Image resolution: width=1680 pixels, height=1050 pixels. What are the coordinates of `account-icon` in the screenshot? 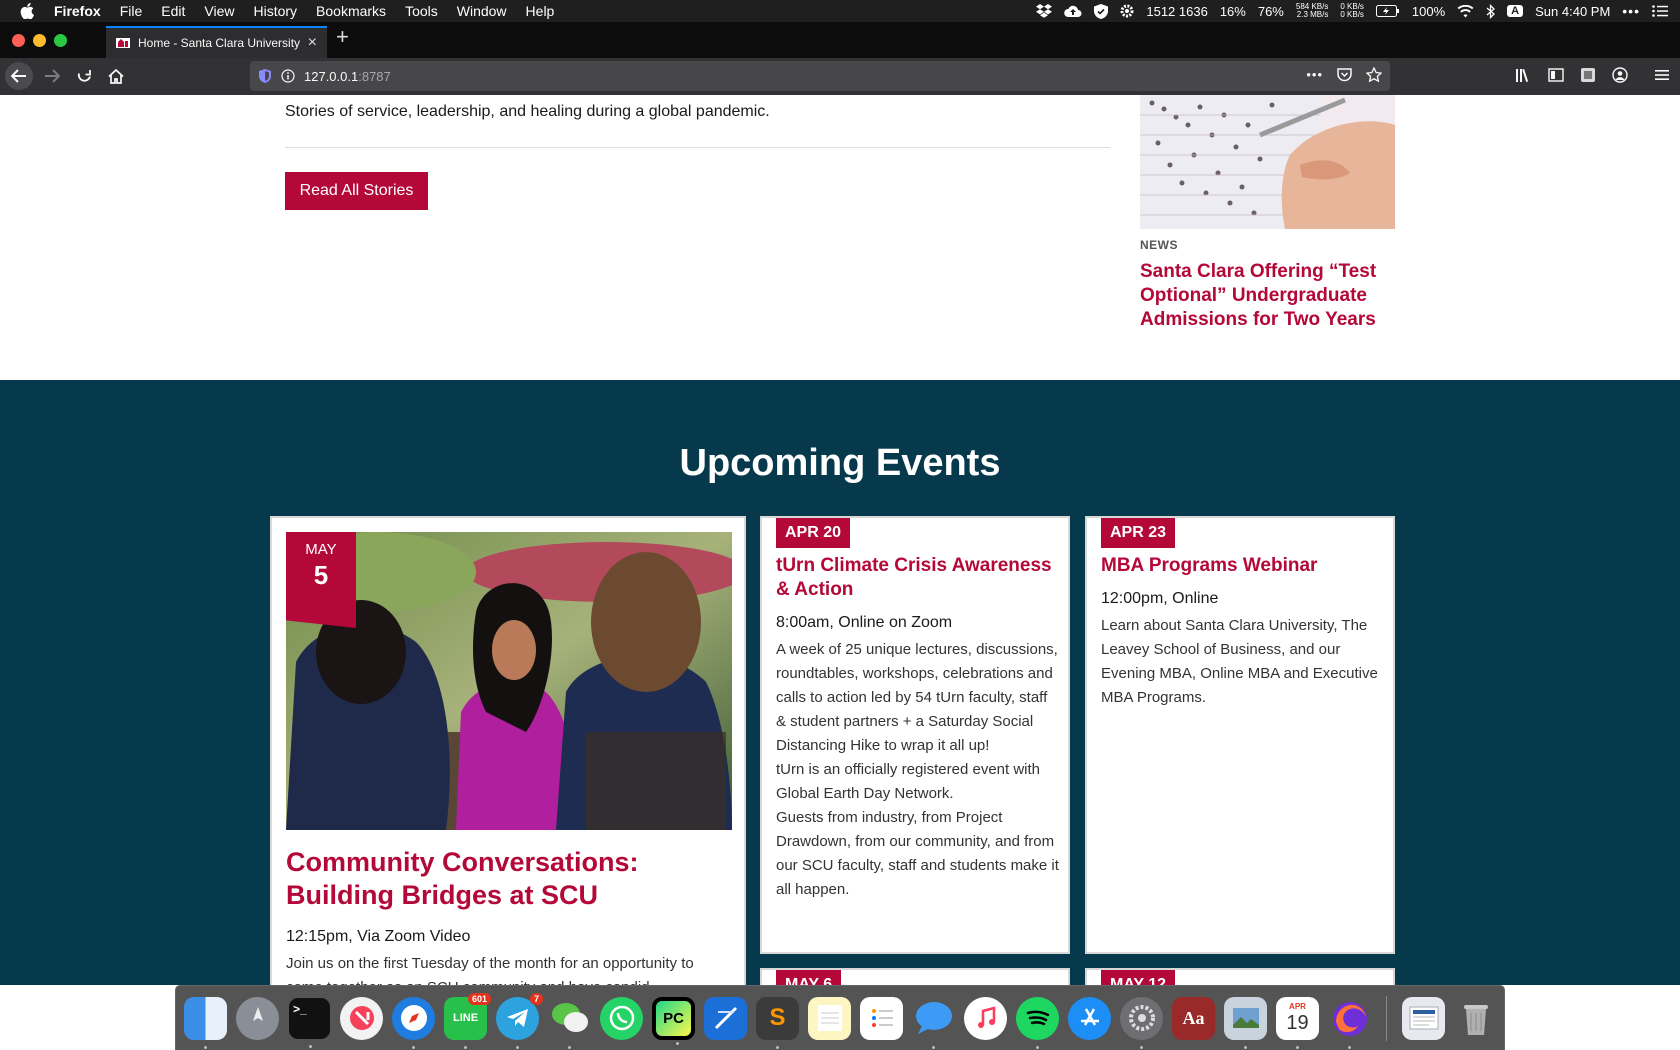 It's located at (1620, 75).